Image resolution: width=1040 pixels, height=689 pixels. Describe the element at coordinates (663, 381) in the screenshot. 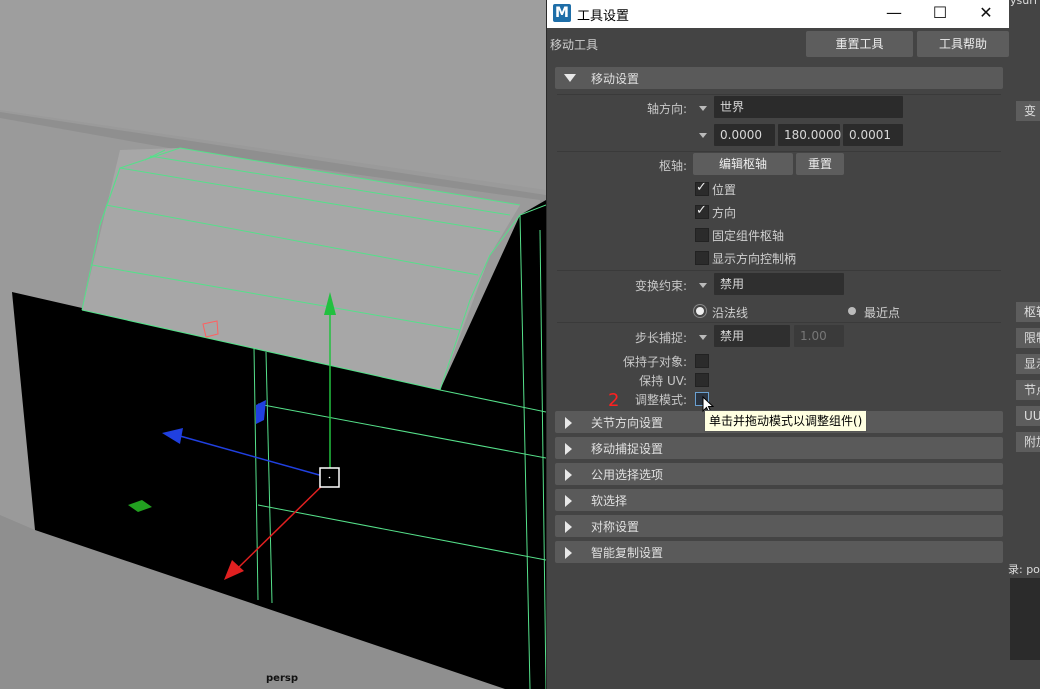

I see `preserve-uv-label: 保持 UV:` at that location.